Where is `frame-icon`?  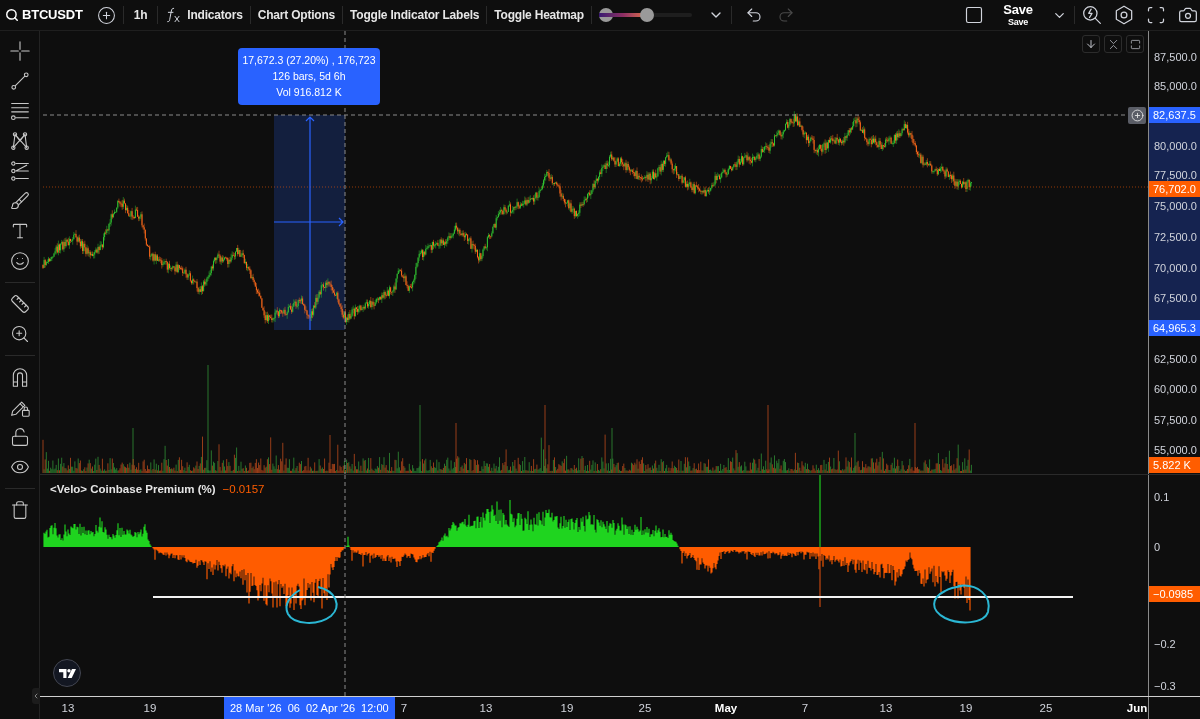 frame-icon is located at coordinates (1135, 44).